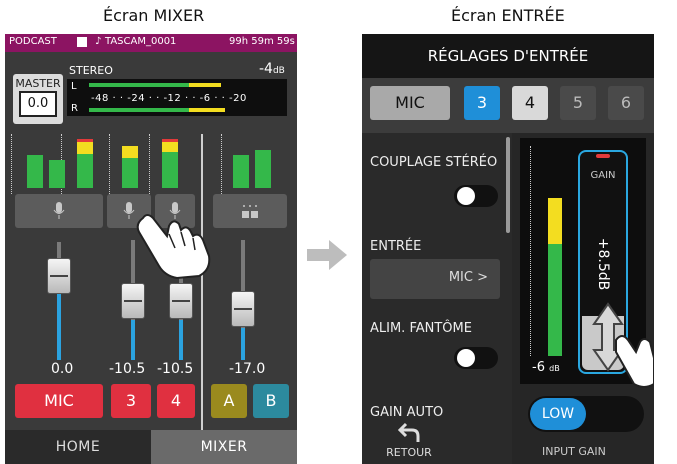 This screenshot has width=677, height=464. Describe the element at coordinates (57, 174) in the screenshot. I see `mic-meter-r` at that location.